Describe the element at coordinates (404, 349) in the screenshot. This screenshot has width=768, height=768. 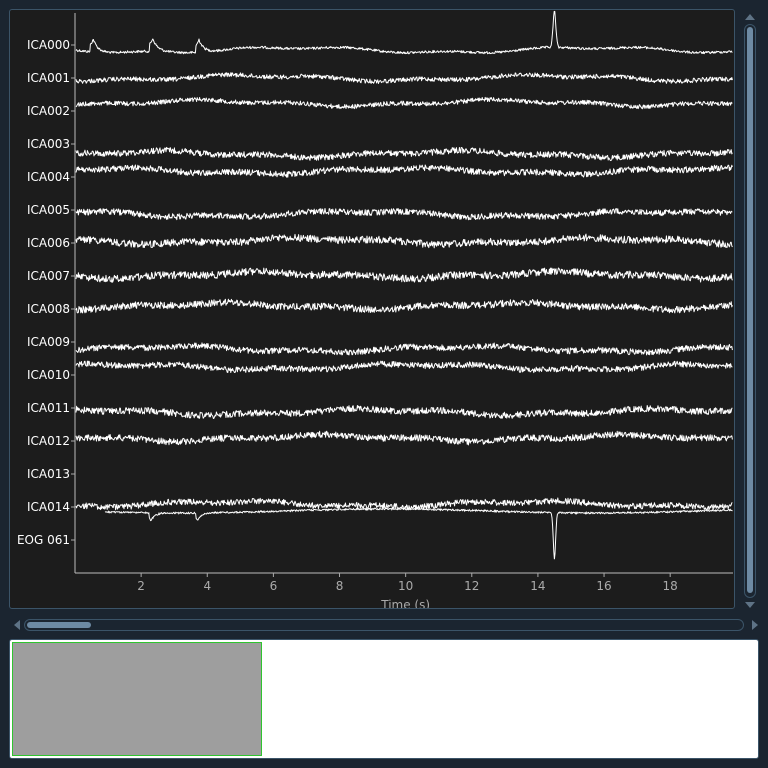
I see `trace-ica009` at that location.